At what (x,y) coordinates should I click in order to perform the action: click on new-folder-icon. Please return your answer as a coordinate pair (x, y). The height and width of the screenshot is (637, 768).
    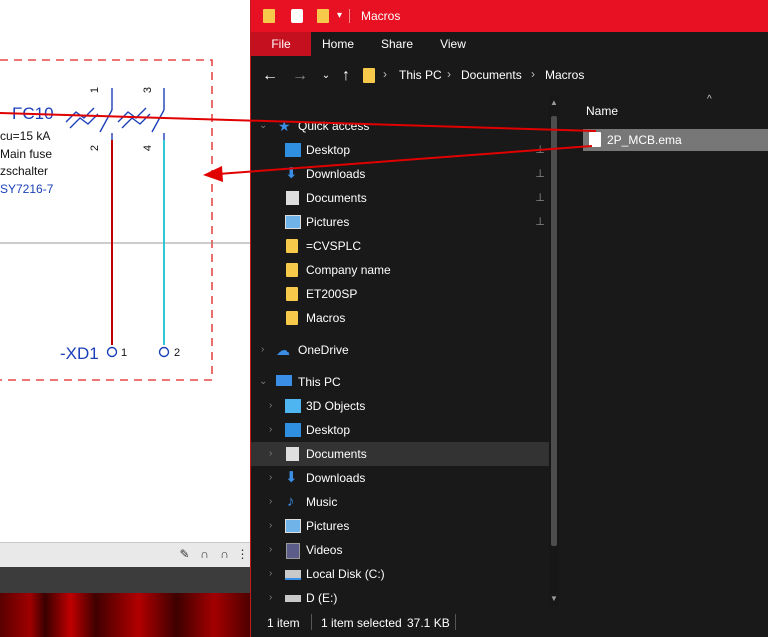
    Looking at the image, I should click on (323, 16).